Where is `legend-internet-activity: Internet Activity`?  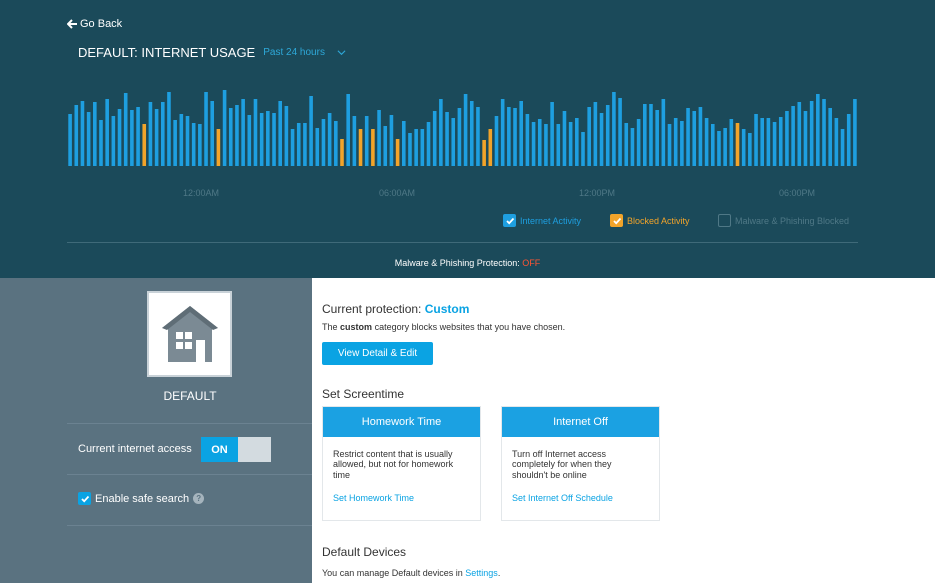 legend-internet-activity: Internet Activity is located at coordinates (542, 220).